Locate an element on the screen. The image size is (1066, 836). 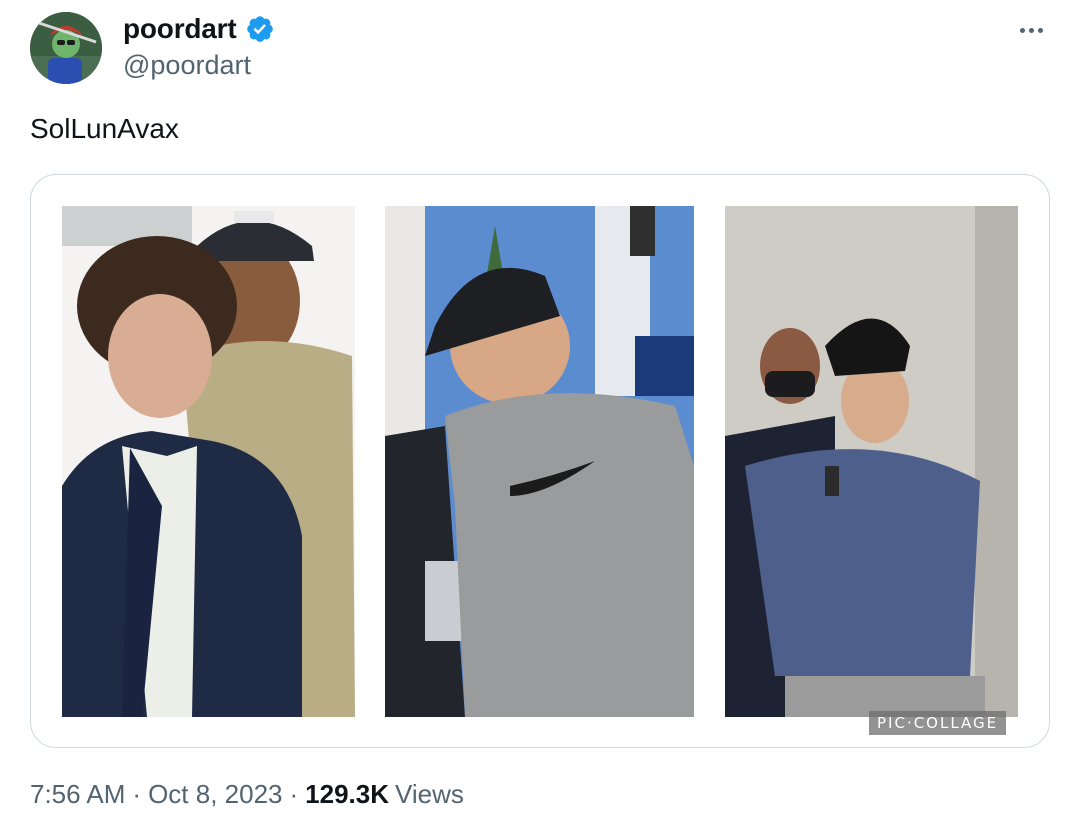
author-handle: @poordart is located at coordinates (187, 65).